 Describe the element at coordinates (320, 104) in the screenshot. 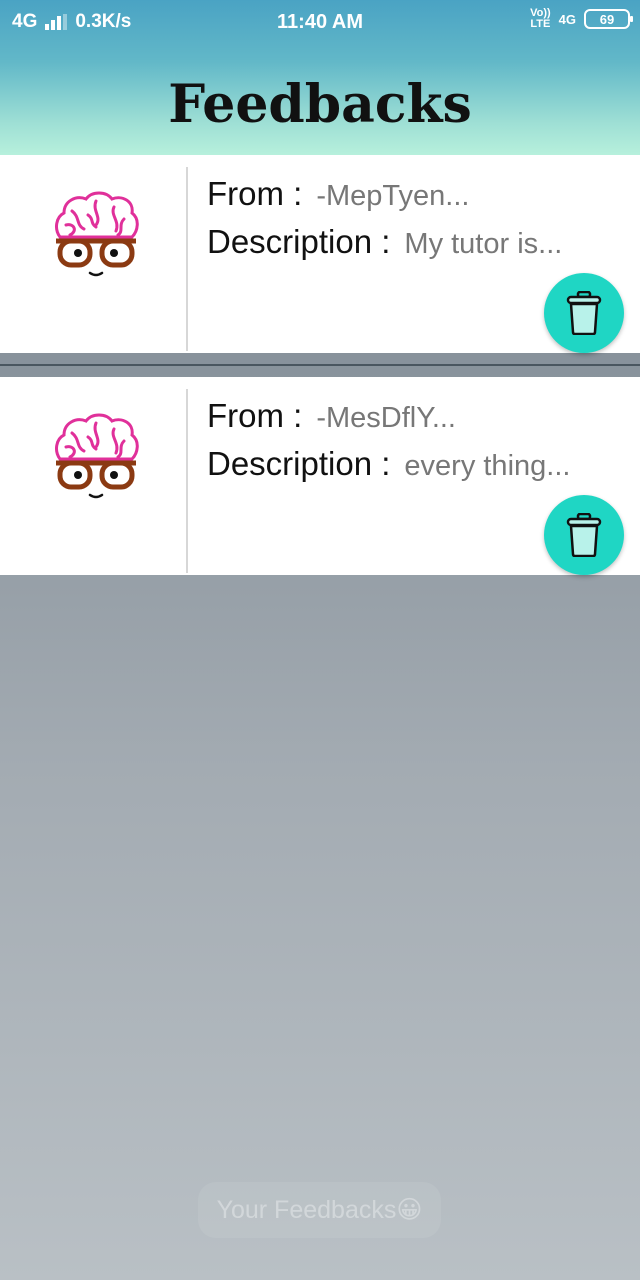

I see `page-title: Feedbacks` at that location.